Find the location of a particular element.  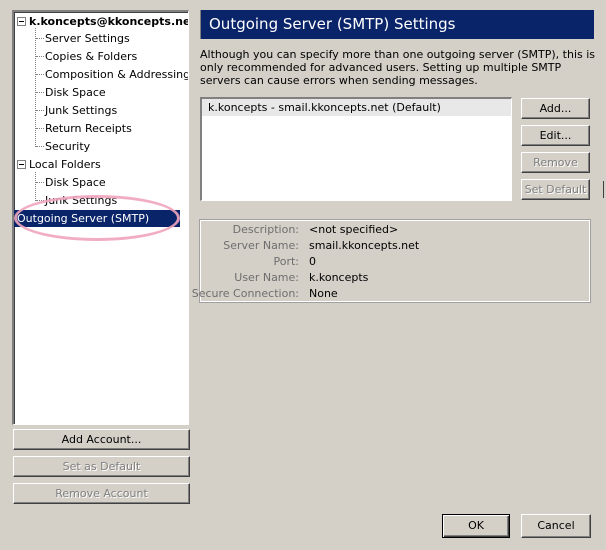

tree-local-folders-root: Local Folders is located at coordinates (59, 165).